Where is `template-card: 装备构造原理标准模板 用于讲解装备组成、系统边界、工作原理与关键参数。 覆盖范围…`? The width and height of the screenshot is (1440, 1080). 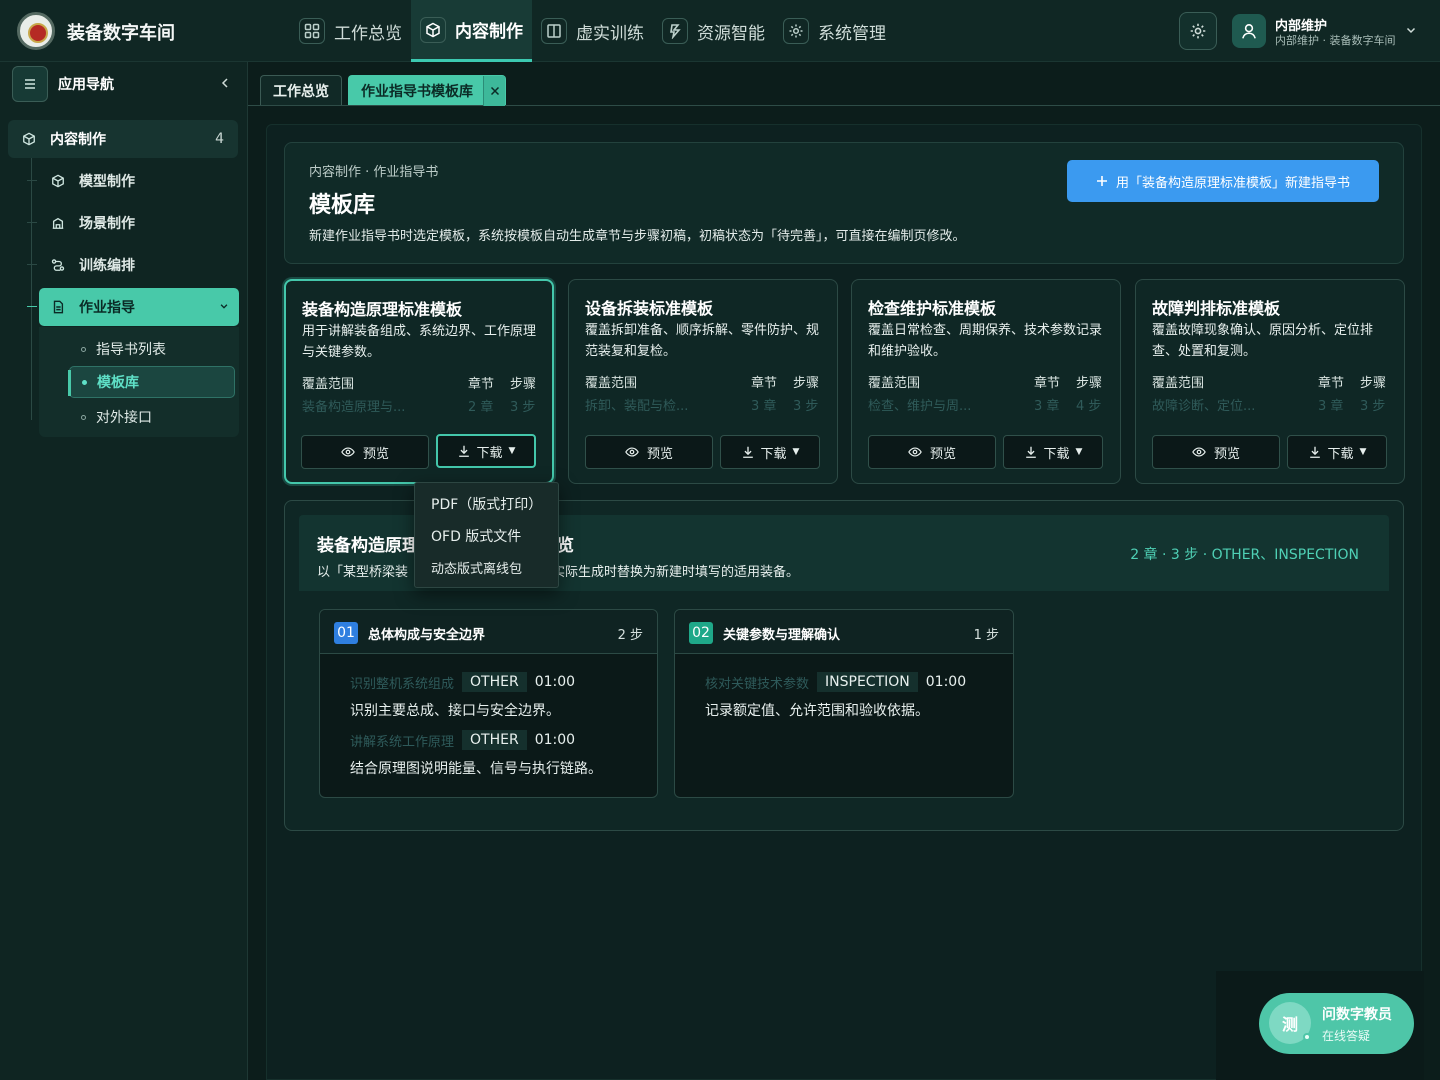
template-card: 装备构造原理标准模板 用于讲解装备组成、系统边界、工作原理与关键参数。 覆盖范围… is located at coordinates (419, 381).